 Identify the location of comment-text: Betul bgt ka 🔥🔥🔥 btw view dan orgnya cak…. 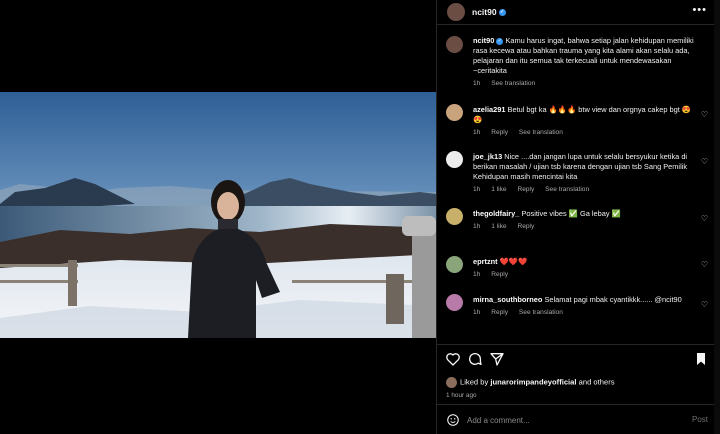
(582, 114).